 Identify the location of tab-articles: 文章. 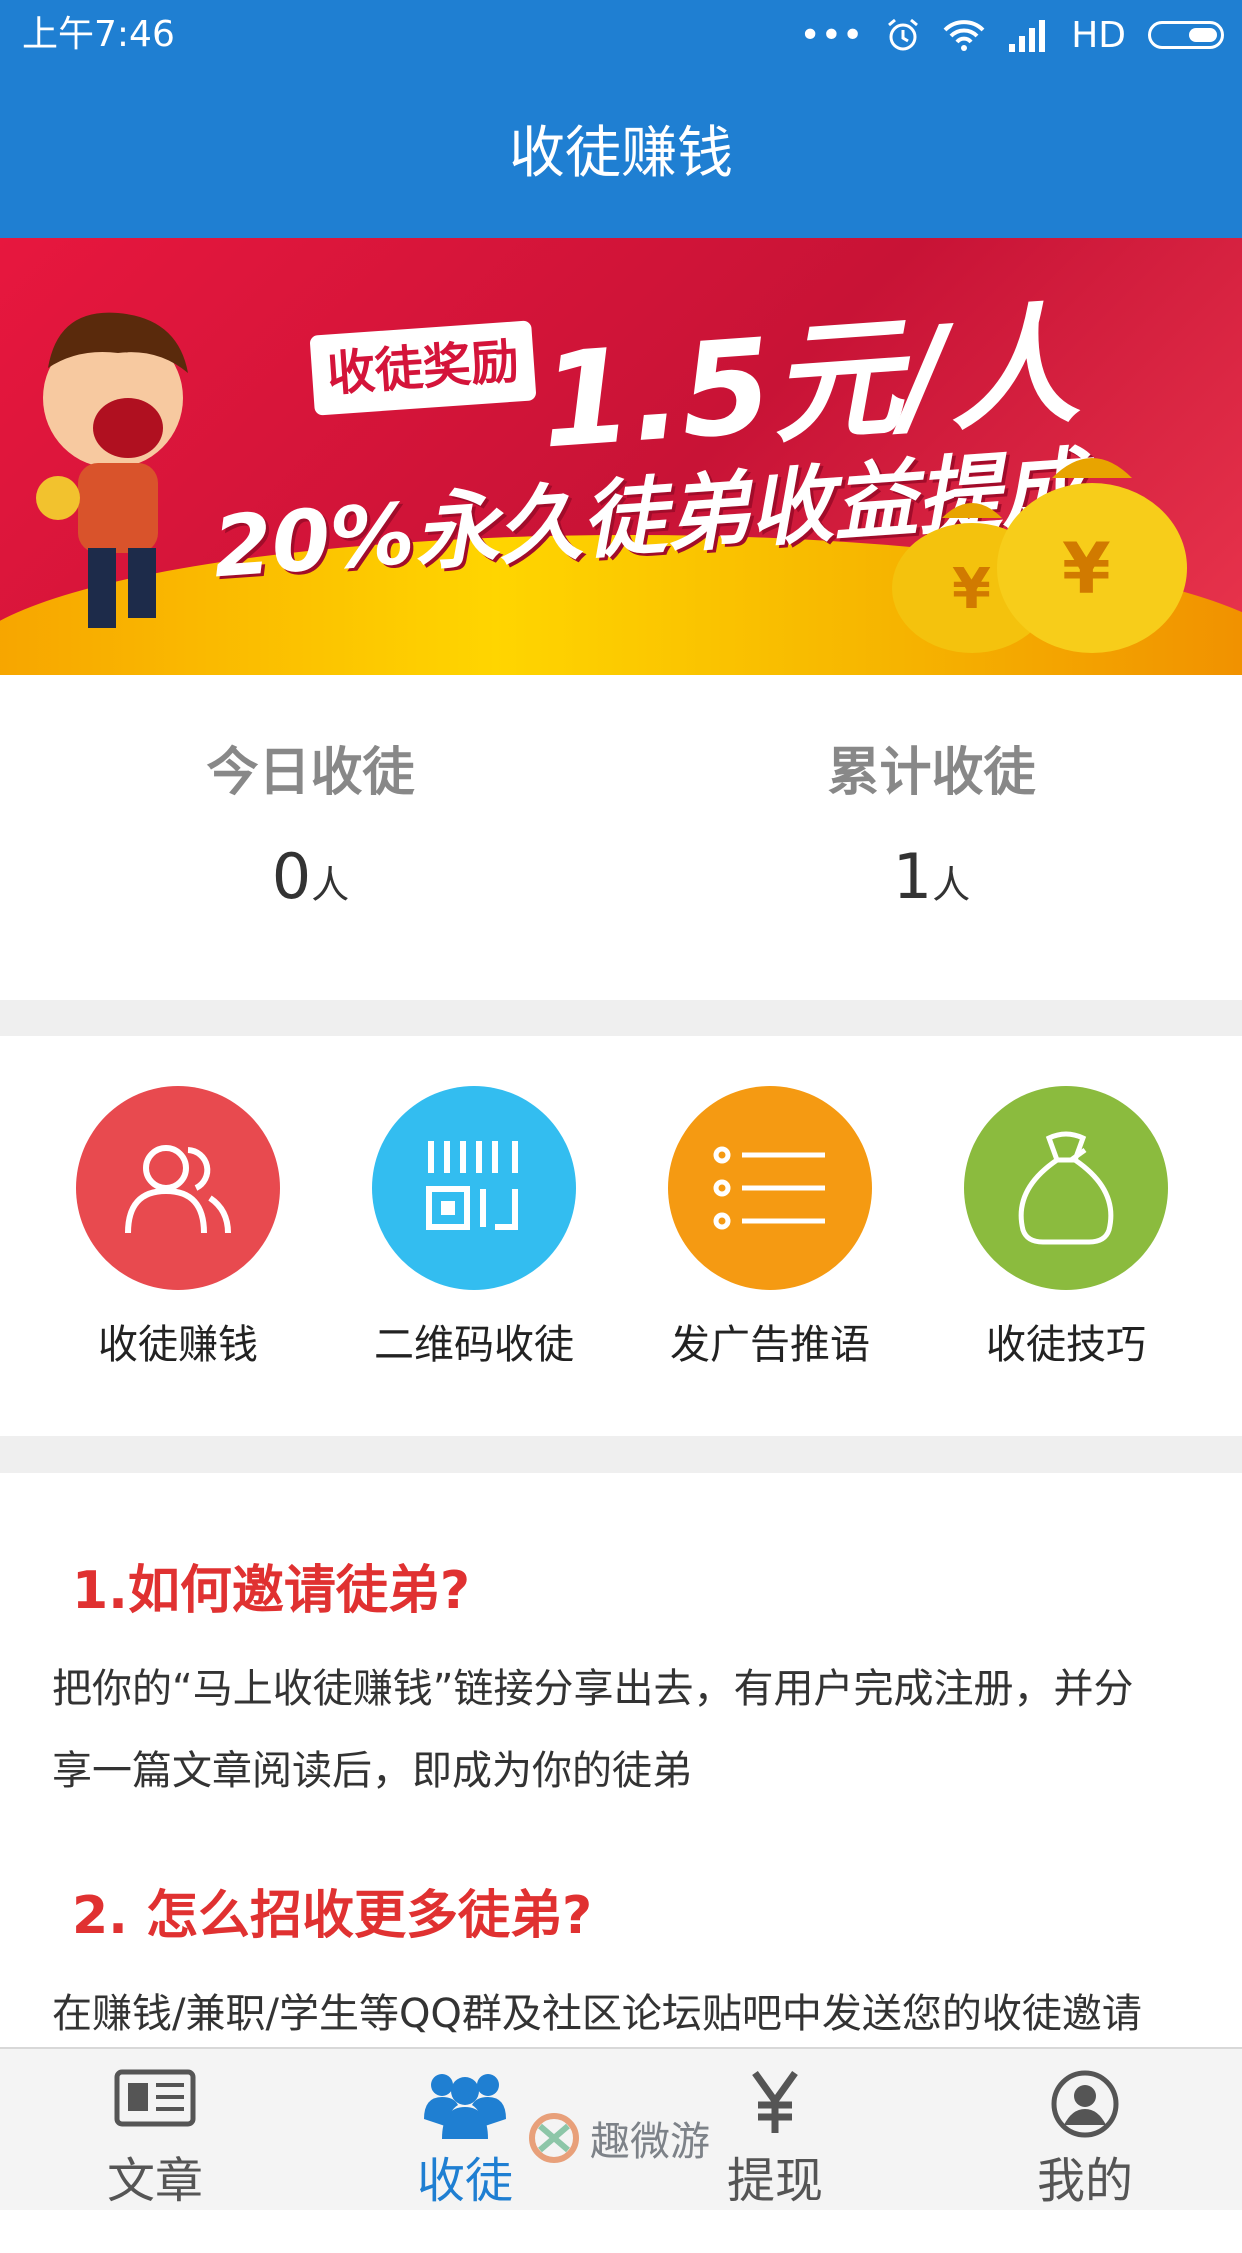
(155, 2129).